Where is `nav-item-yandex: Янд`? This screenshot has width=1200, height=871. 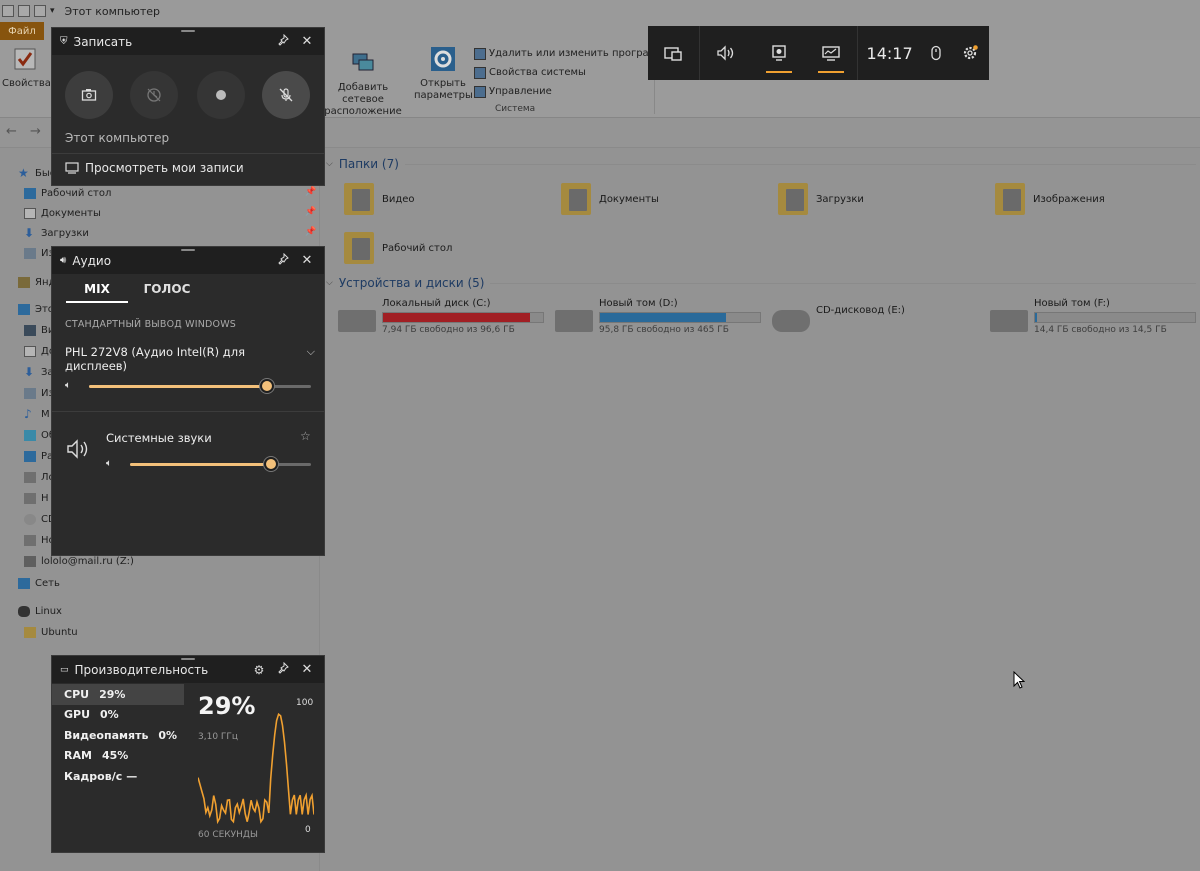
nav-item-yandex: Янд is located at coordinates (36, 282).